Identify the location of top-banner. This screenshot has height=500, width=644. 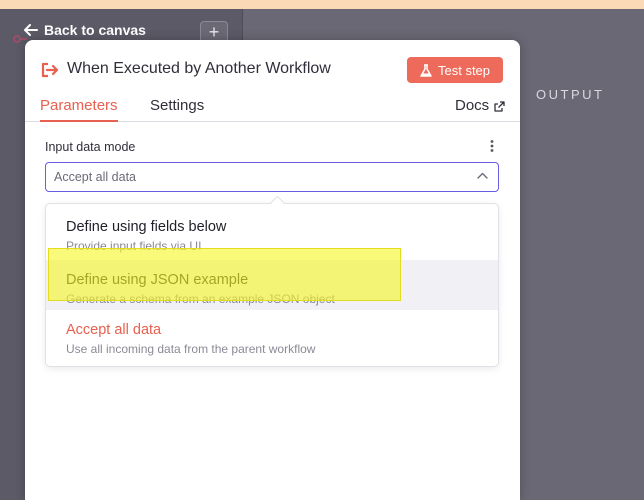
(322, 4).